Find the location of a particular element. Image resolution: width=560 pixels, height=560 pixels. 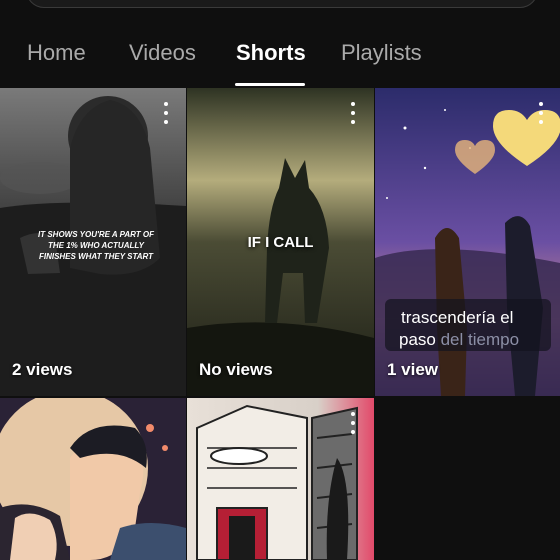

active-tab-indicator is located at coordinates (270, 84).